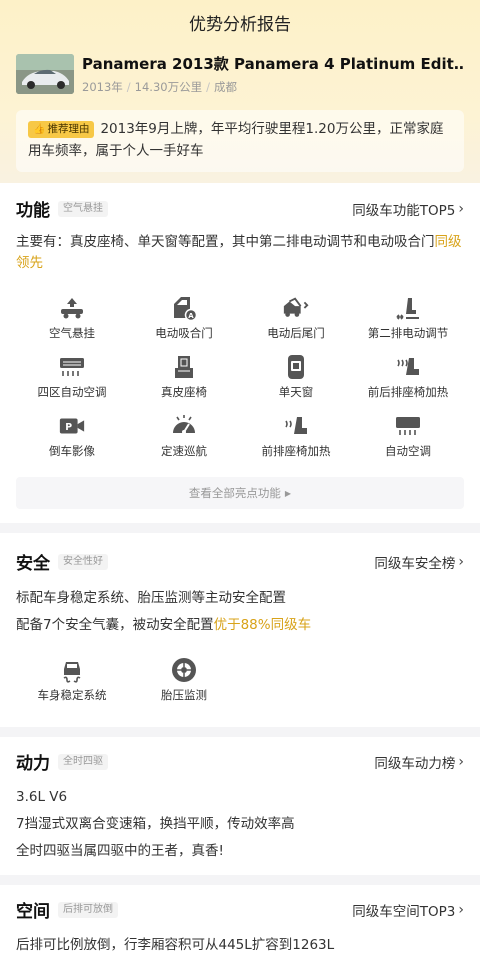 Image resolution: width=480 pixels, height=967 pixels. I want to click on car-meta: 2013年/14.30万公里 / 成都, so click(159, 87).